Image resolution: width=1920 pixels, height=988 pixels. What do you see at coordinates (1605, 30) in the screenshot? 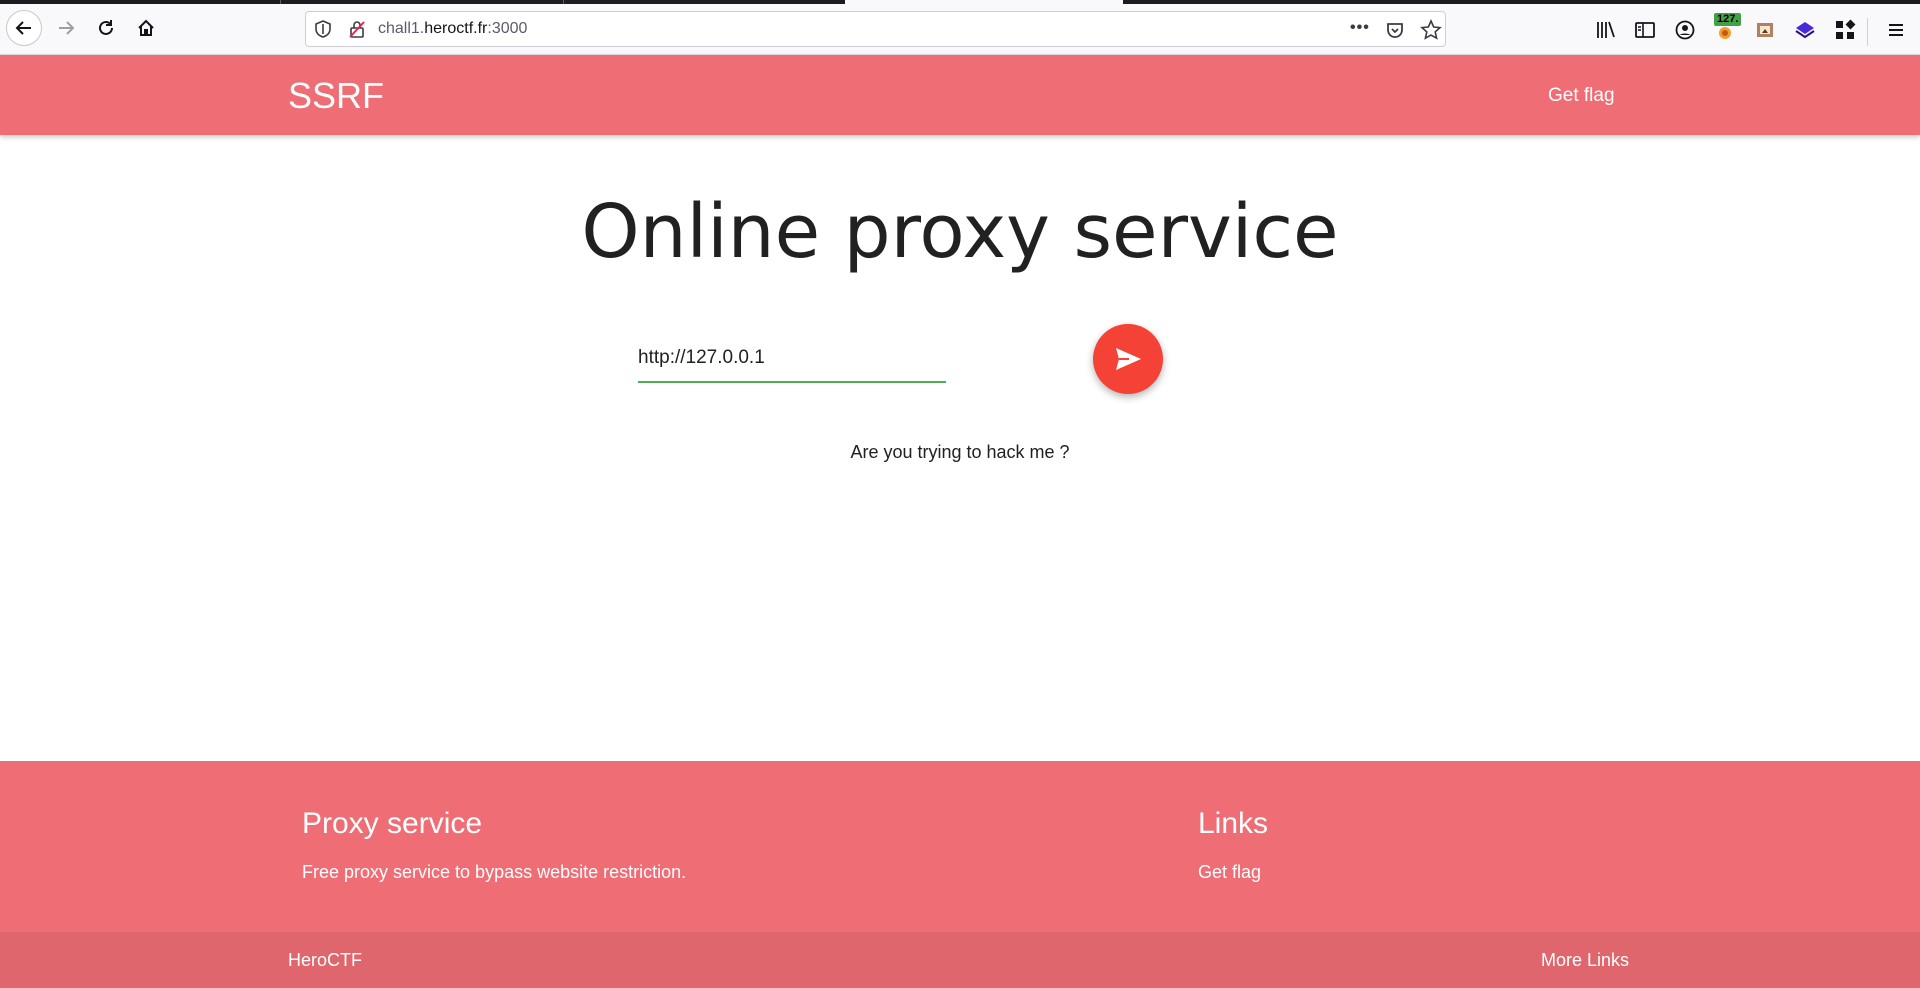
I see `library-icon` at bounding box center [1605, 30].